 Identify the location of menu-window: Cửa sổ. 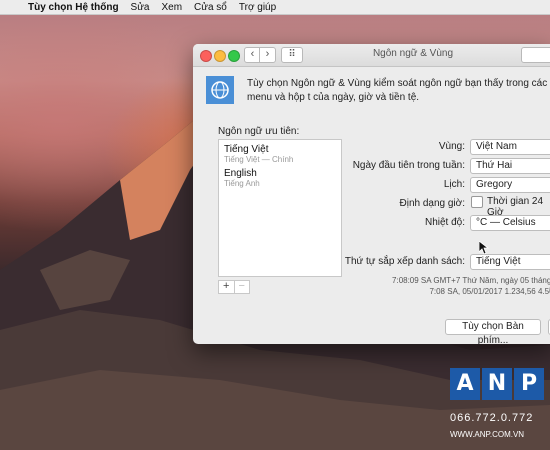
(210, 7).